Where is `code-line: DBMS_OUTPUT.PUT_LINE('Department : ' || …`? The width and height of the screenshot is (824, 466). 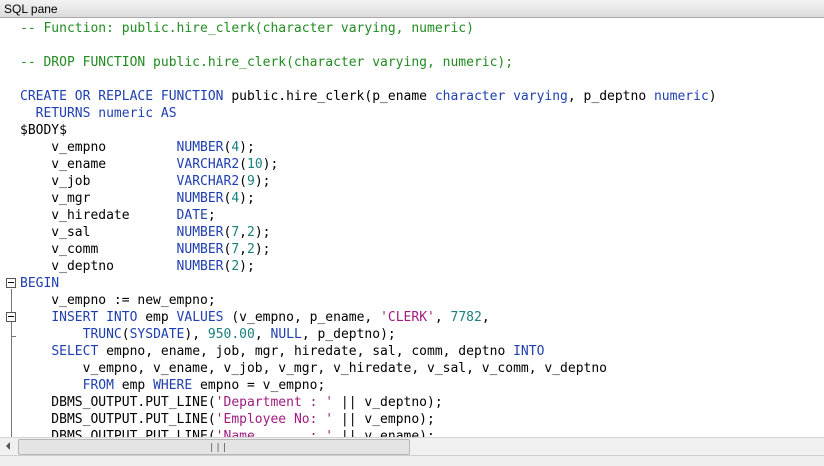
code-line: DBMS_OUTPUT.PUT_LINE('Department : ' || … is located at coordinates (368, 402).